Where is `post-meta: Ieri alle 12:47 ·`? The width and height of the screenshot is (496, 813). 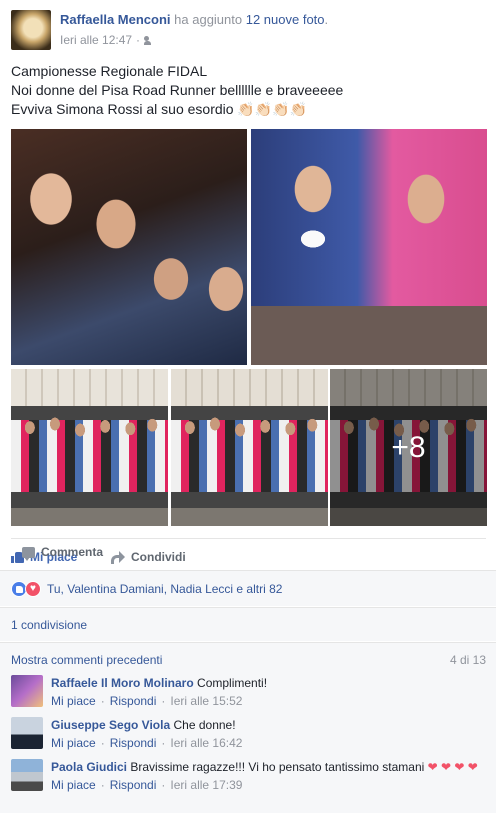 post-meta: Ieri alle 12:47 · is located at coordinates (107, 40).